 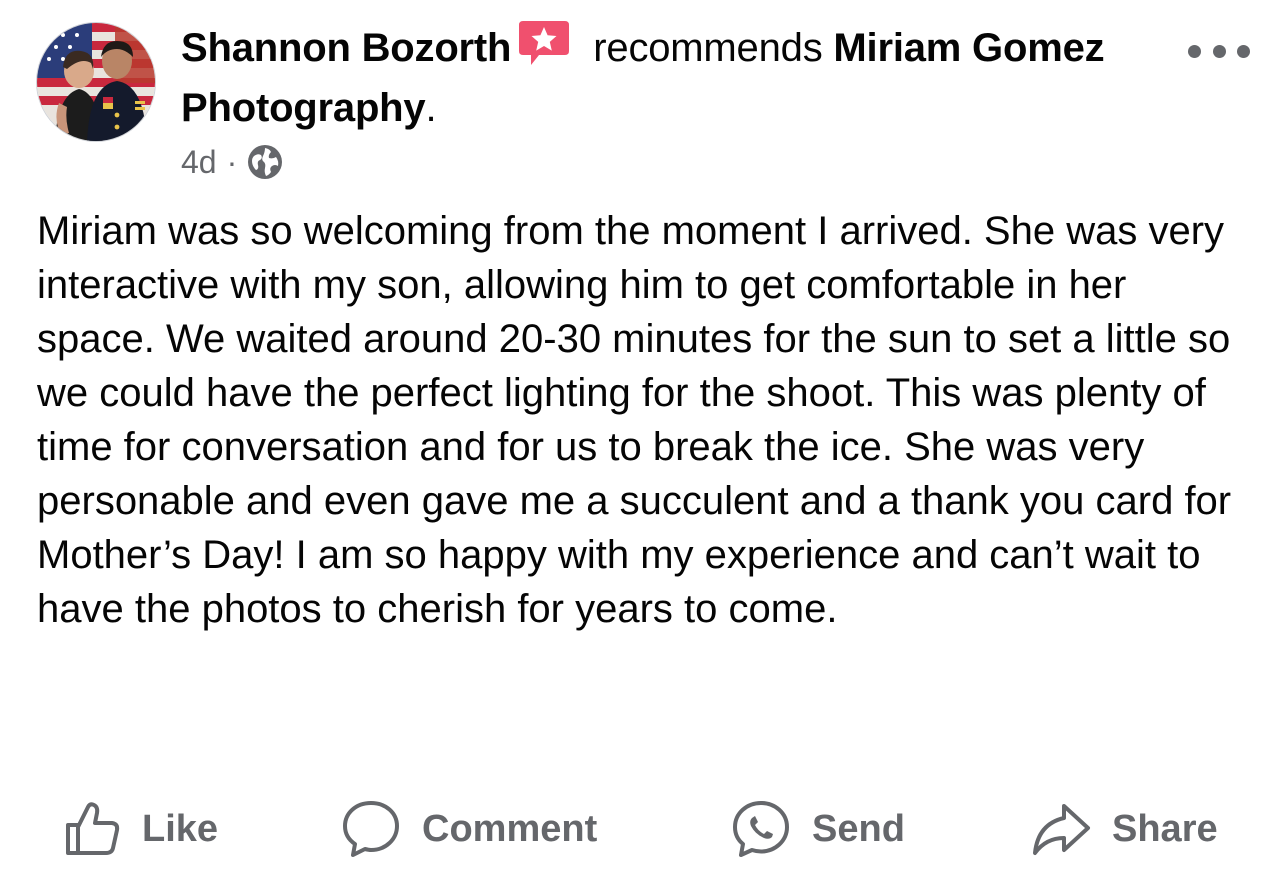 What do you see at coordinates (180, 828) in the screenshot?
I see `like-label: Like` at bounding box center [180, 828].